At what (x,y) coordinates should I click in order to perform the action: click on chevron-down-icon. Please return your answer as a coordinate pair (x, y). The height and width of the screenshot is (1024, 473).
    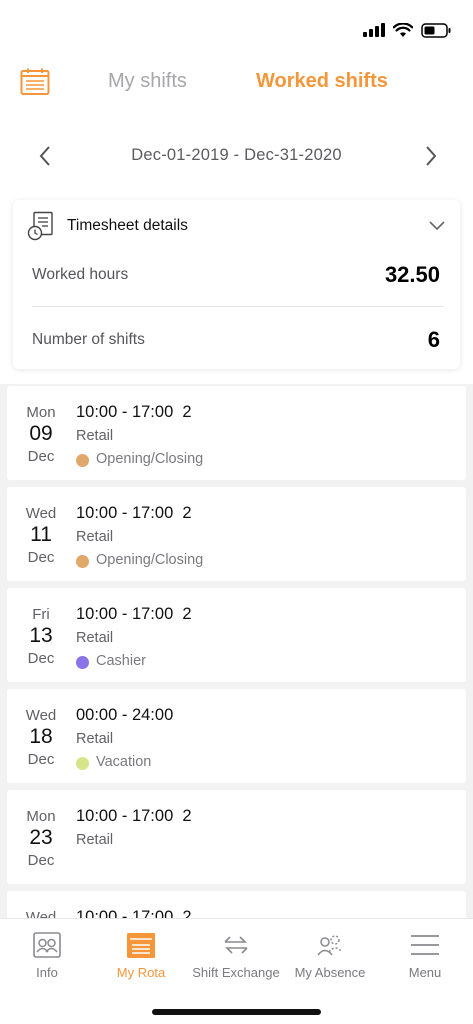
    Looking at the image, I should click on (437, 225).